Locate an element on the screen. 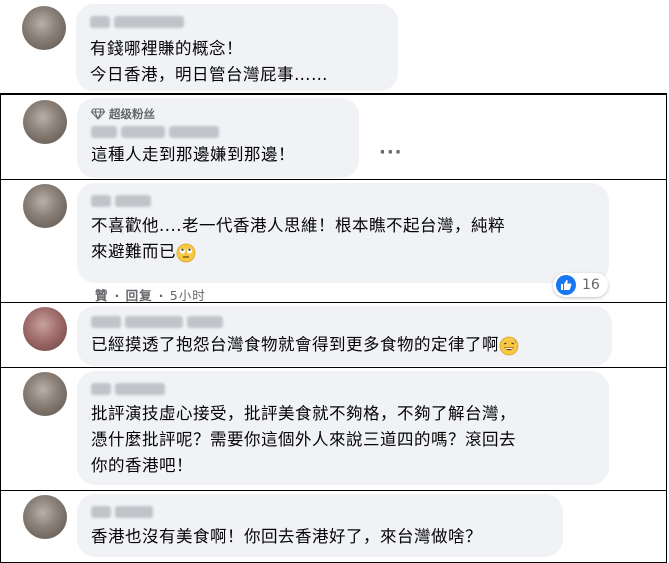 The width and height of the screenshot is (669, 563). grinning-face-with-sweat-icon is located at coordinates (509, 345).